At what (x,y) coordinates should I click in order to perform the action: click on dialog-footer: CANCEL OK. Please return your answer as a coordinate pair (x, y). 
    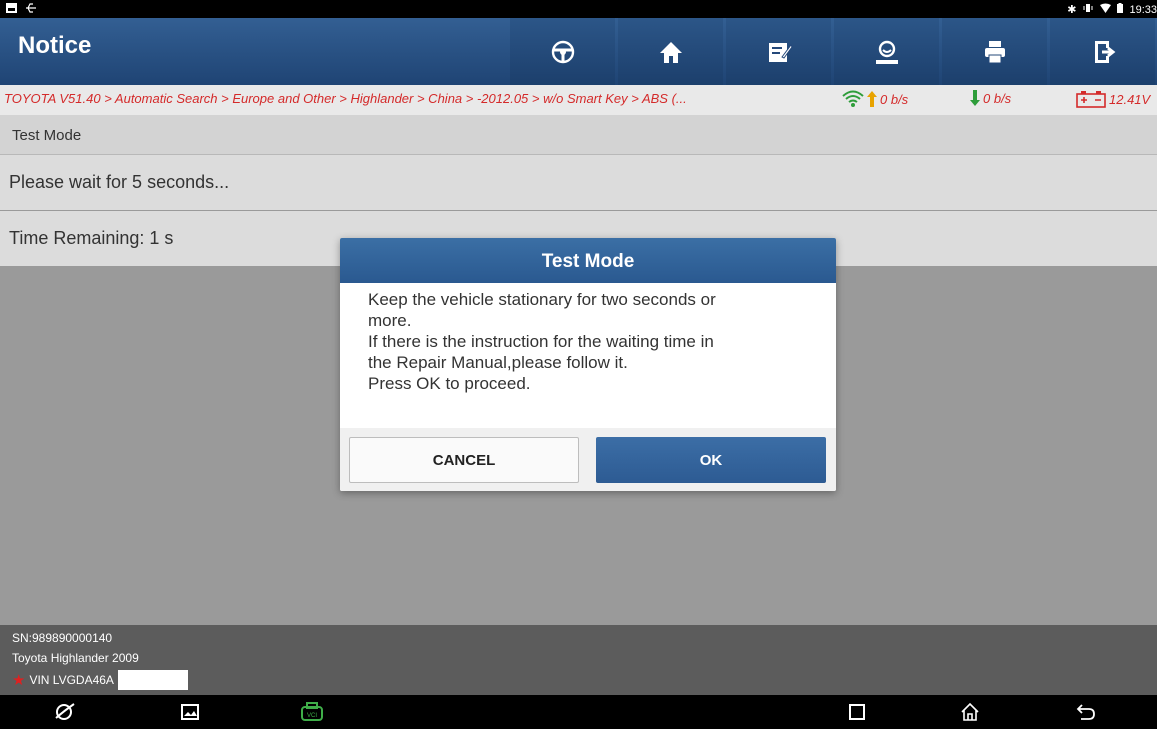
    Looking at the image, I should click on (588, 459).